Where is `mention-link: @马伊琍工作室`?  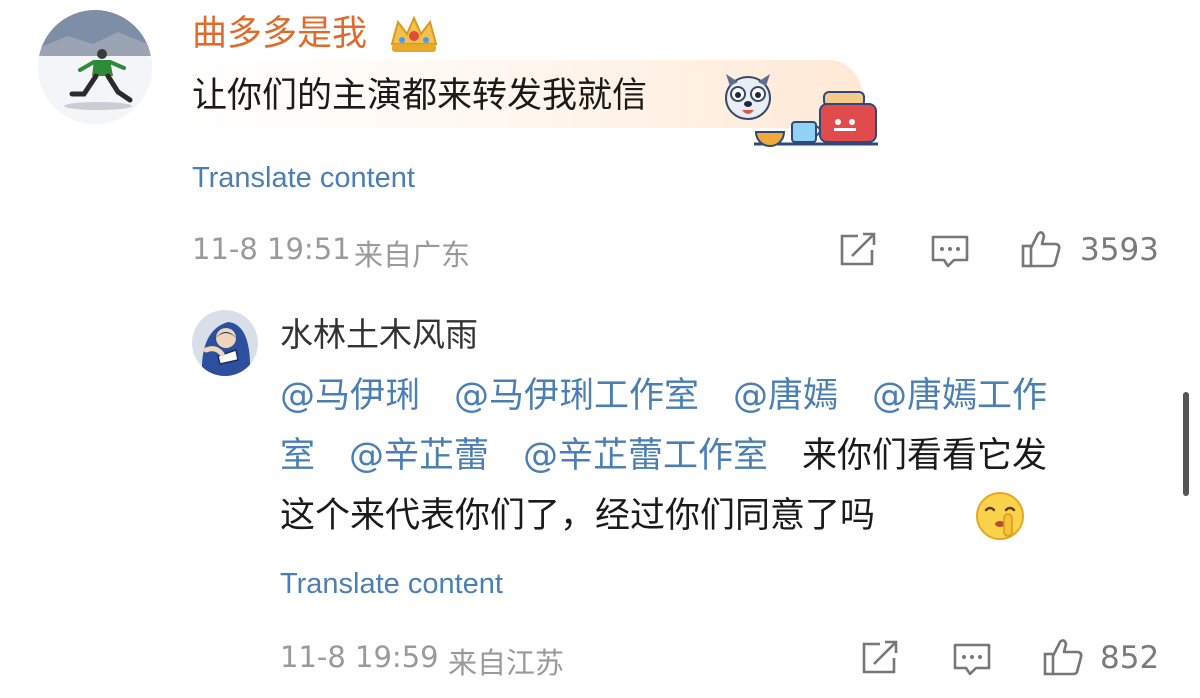 mention-link: @马伊琍工作室 is located at coordinates (576, 396).